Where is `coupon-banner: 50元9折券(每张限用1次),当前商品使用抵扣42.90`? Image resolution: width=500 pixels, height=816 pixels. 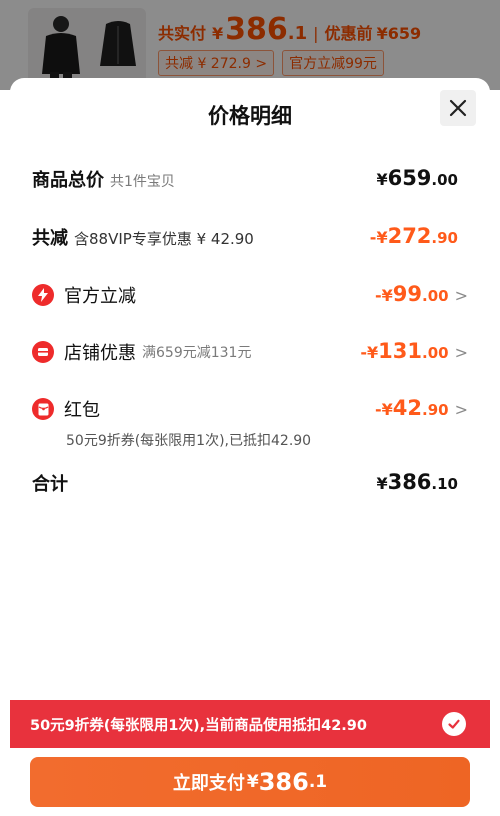 coupon-banner: 50元9折券(每张限用1次),当前商品使用抵扣42.90 is located at coordinates (250, 724).